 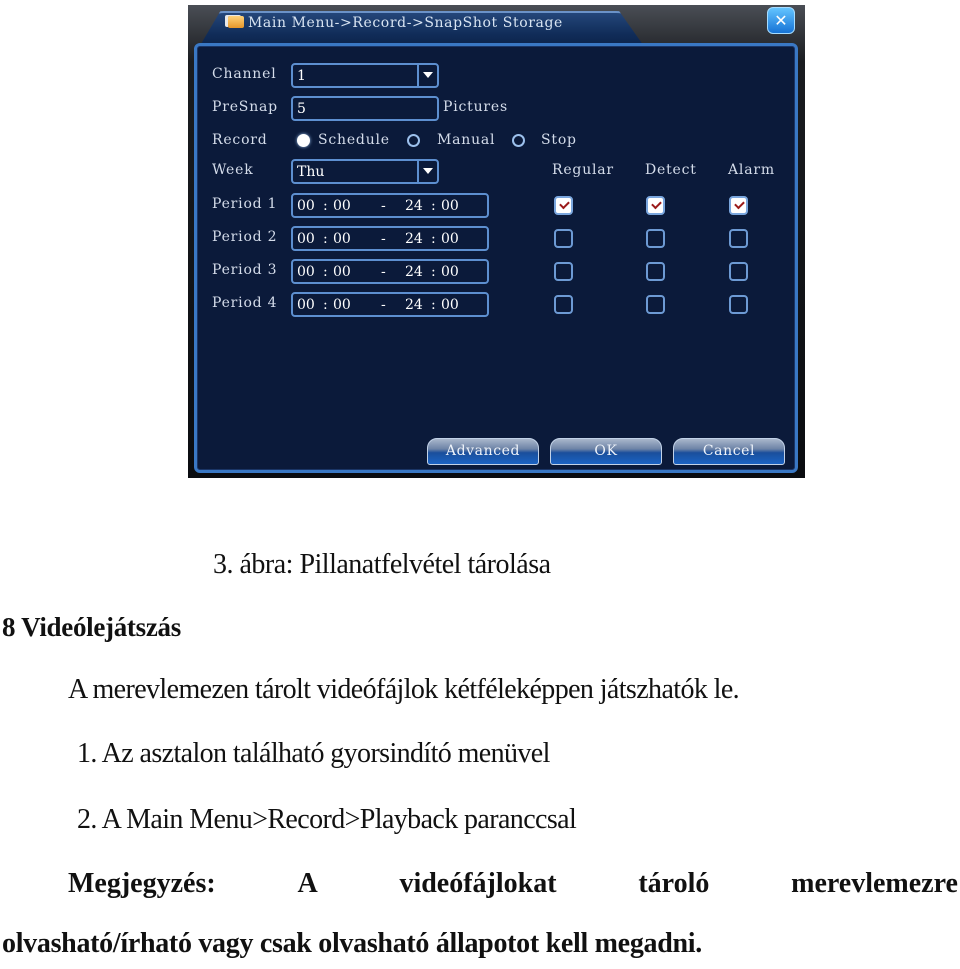 What do you see at coordinates (233, 170) in the screenshot?
I see `week-label: Week` at bounding box center [233, 170].